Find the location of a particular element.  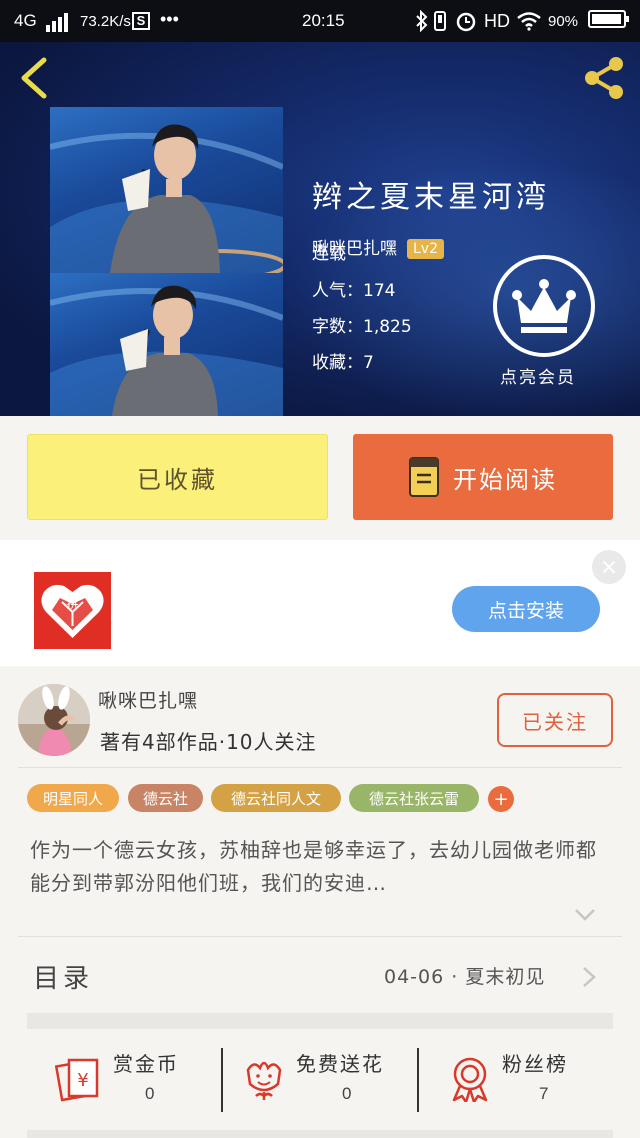

start-reading-label: 开始阅读 is located at coordinates (505, 479).